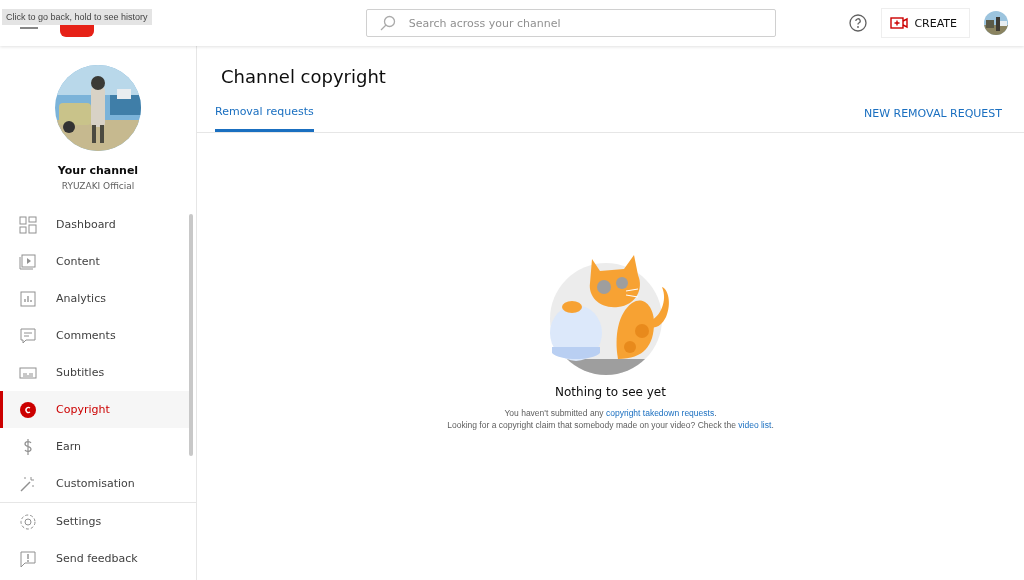  Describe the element at coordinates (899, 23) in the screenshot. I see `camera-plus-icon` at that location.